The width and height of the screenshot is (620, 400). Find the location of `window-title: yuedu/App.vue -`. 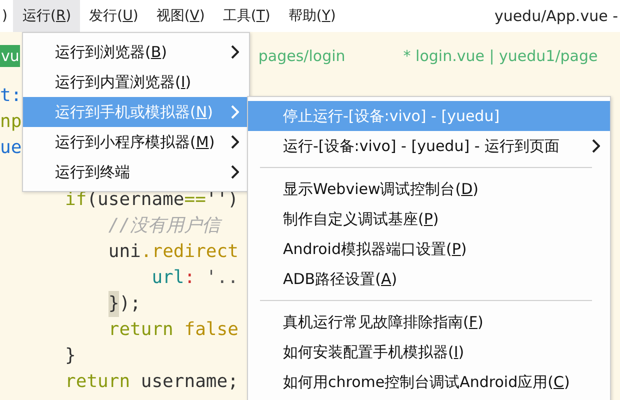

window-title: yuedu/App.vue - is located at coordinates (556, 16).